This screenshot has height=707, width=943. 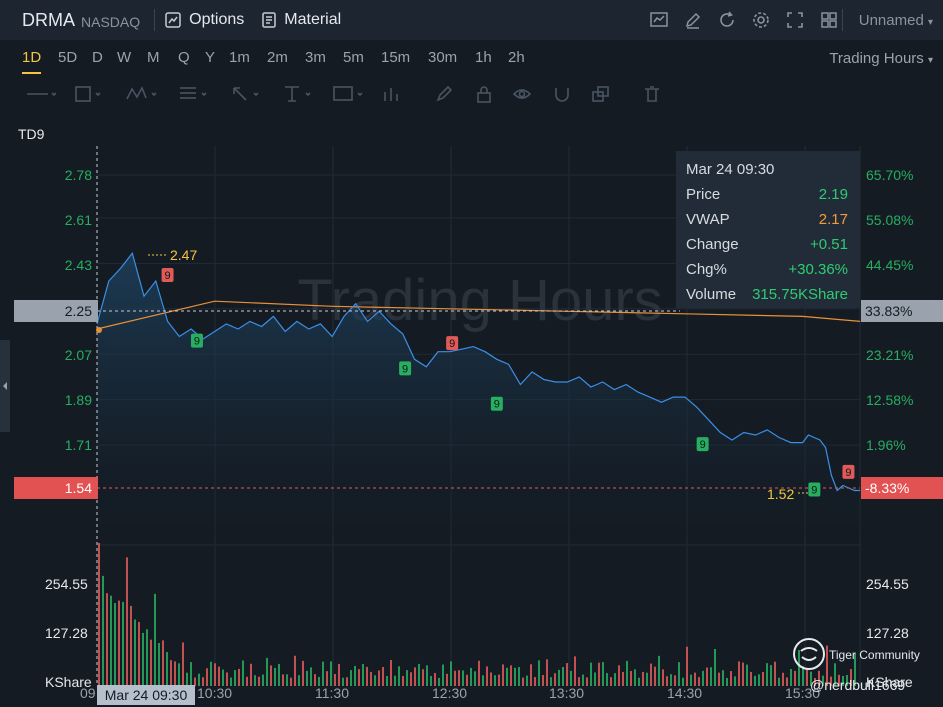 What do you see at coordinates (890, 355) in the screenshot?
I see `pct-tick: 23.21%` at bounding box center [890, 355].